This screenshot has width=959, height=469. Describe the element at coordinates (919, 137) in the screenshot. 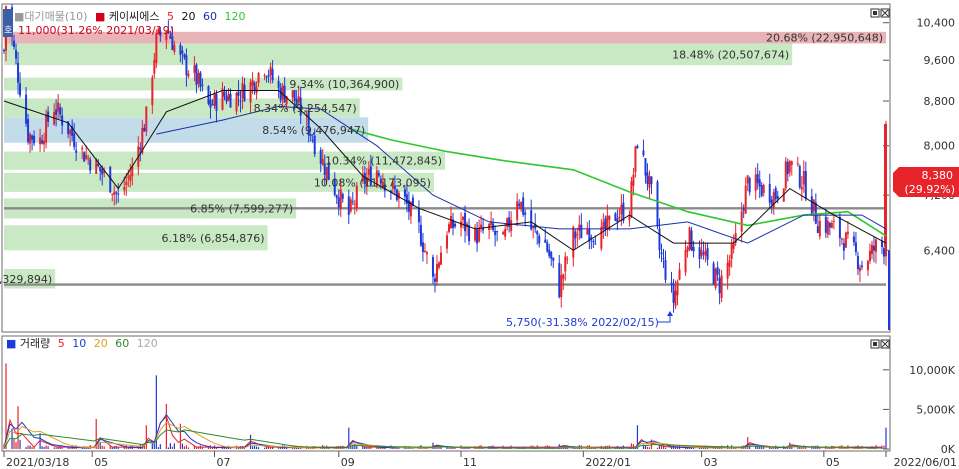

I see `price-y-axis: 10,4009,6008,8008,0007,2006,400` at that location.